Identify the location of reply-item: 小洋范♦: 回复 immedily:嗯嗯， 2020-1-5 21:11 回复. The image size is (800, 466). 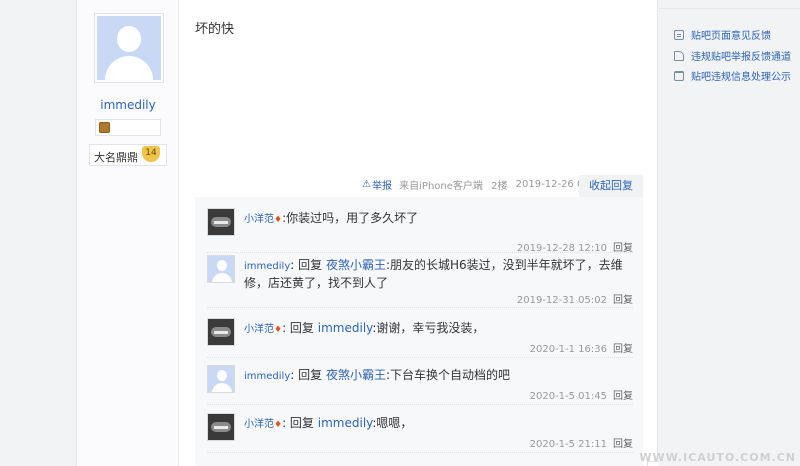
(420, 433).